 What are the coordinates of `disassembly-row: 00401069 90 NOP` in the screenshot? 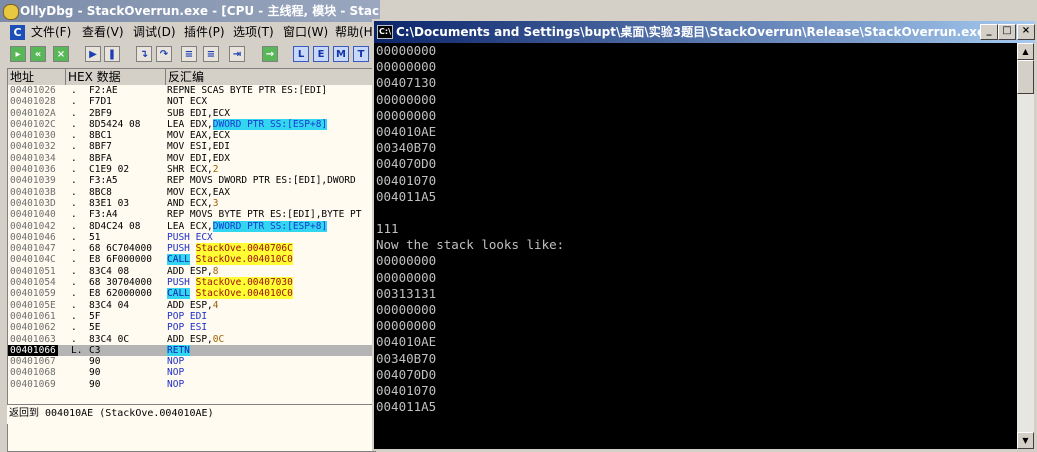 It's located at (191, 384).